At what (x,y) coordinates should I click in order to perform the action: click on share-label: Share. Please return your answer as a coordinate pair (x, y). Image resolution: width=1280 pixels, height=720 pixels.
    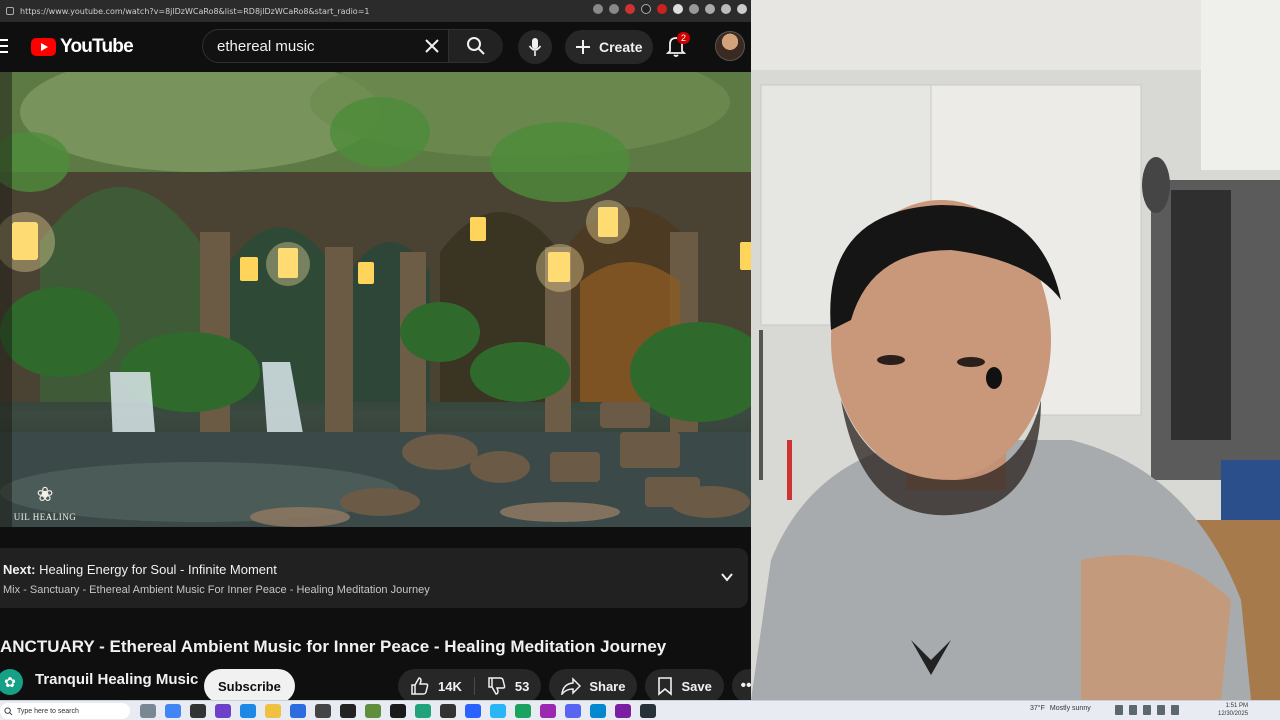
    Looking at the image, I should click on (607, 686).